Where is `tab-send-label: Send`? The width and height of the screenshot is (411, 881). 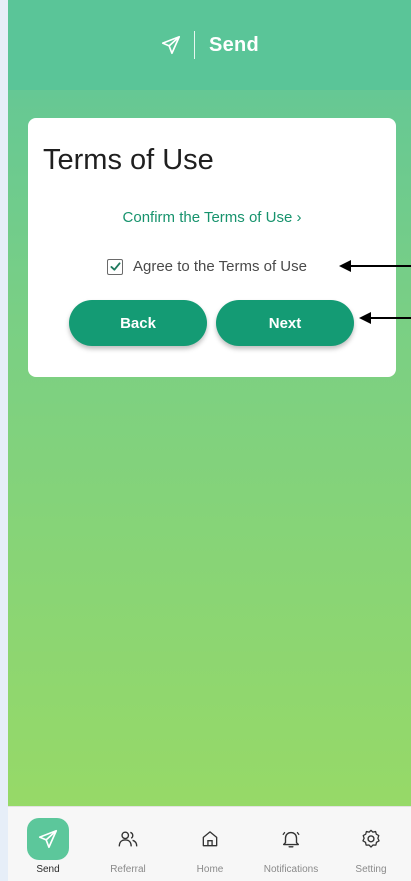
tab-send-label: Send is located at coordinates (48, 869).